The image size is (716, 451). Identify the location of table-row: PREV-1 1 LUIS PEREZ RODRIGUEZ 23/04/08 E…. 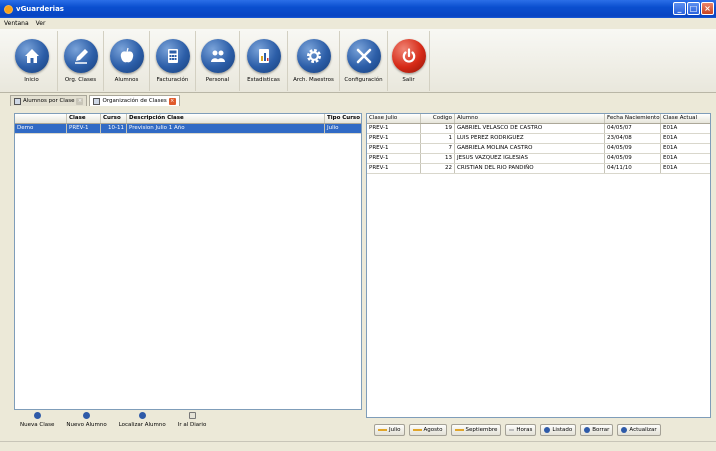
(538, 139).